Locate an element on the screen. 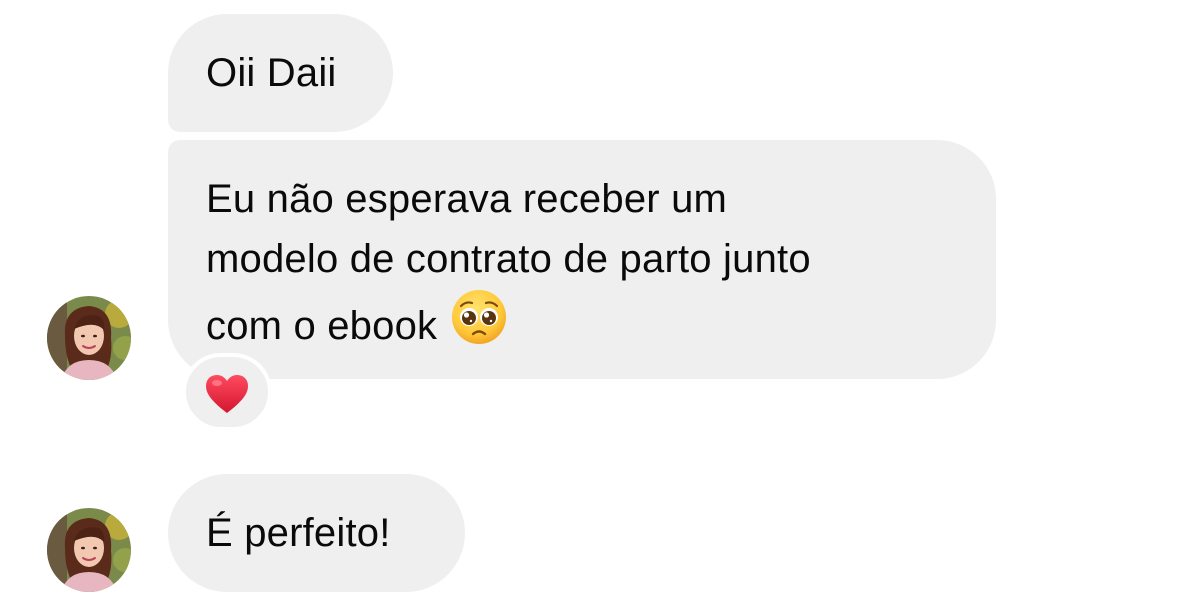  reaction-badge is located at coordinates (227, 392).